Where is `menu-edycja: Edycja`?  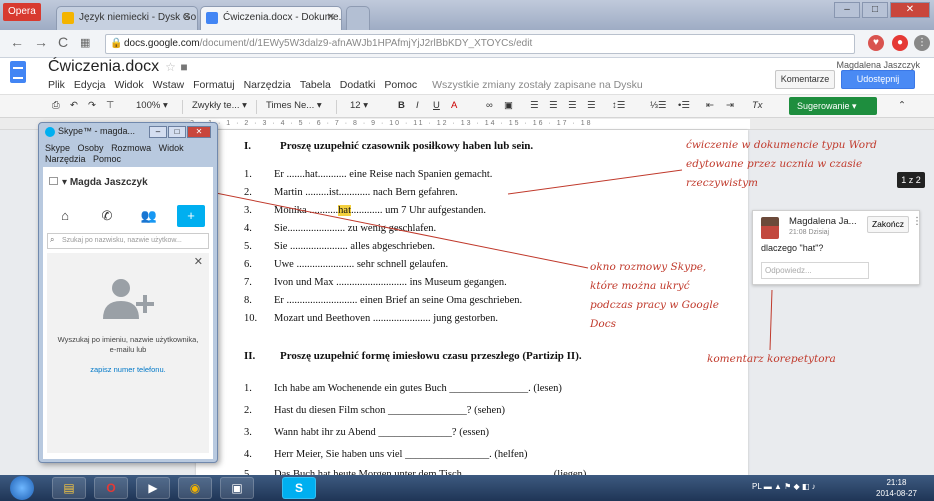
menu-edycja: Edycja is located at coordinates (90, 85).